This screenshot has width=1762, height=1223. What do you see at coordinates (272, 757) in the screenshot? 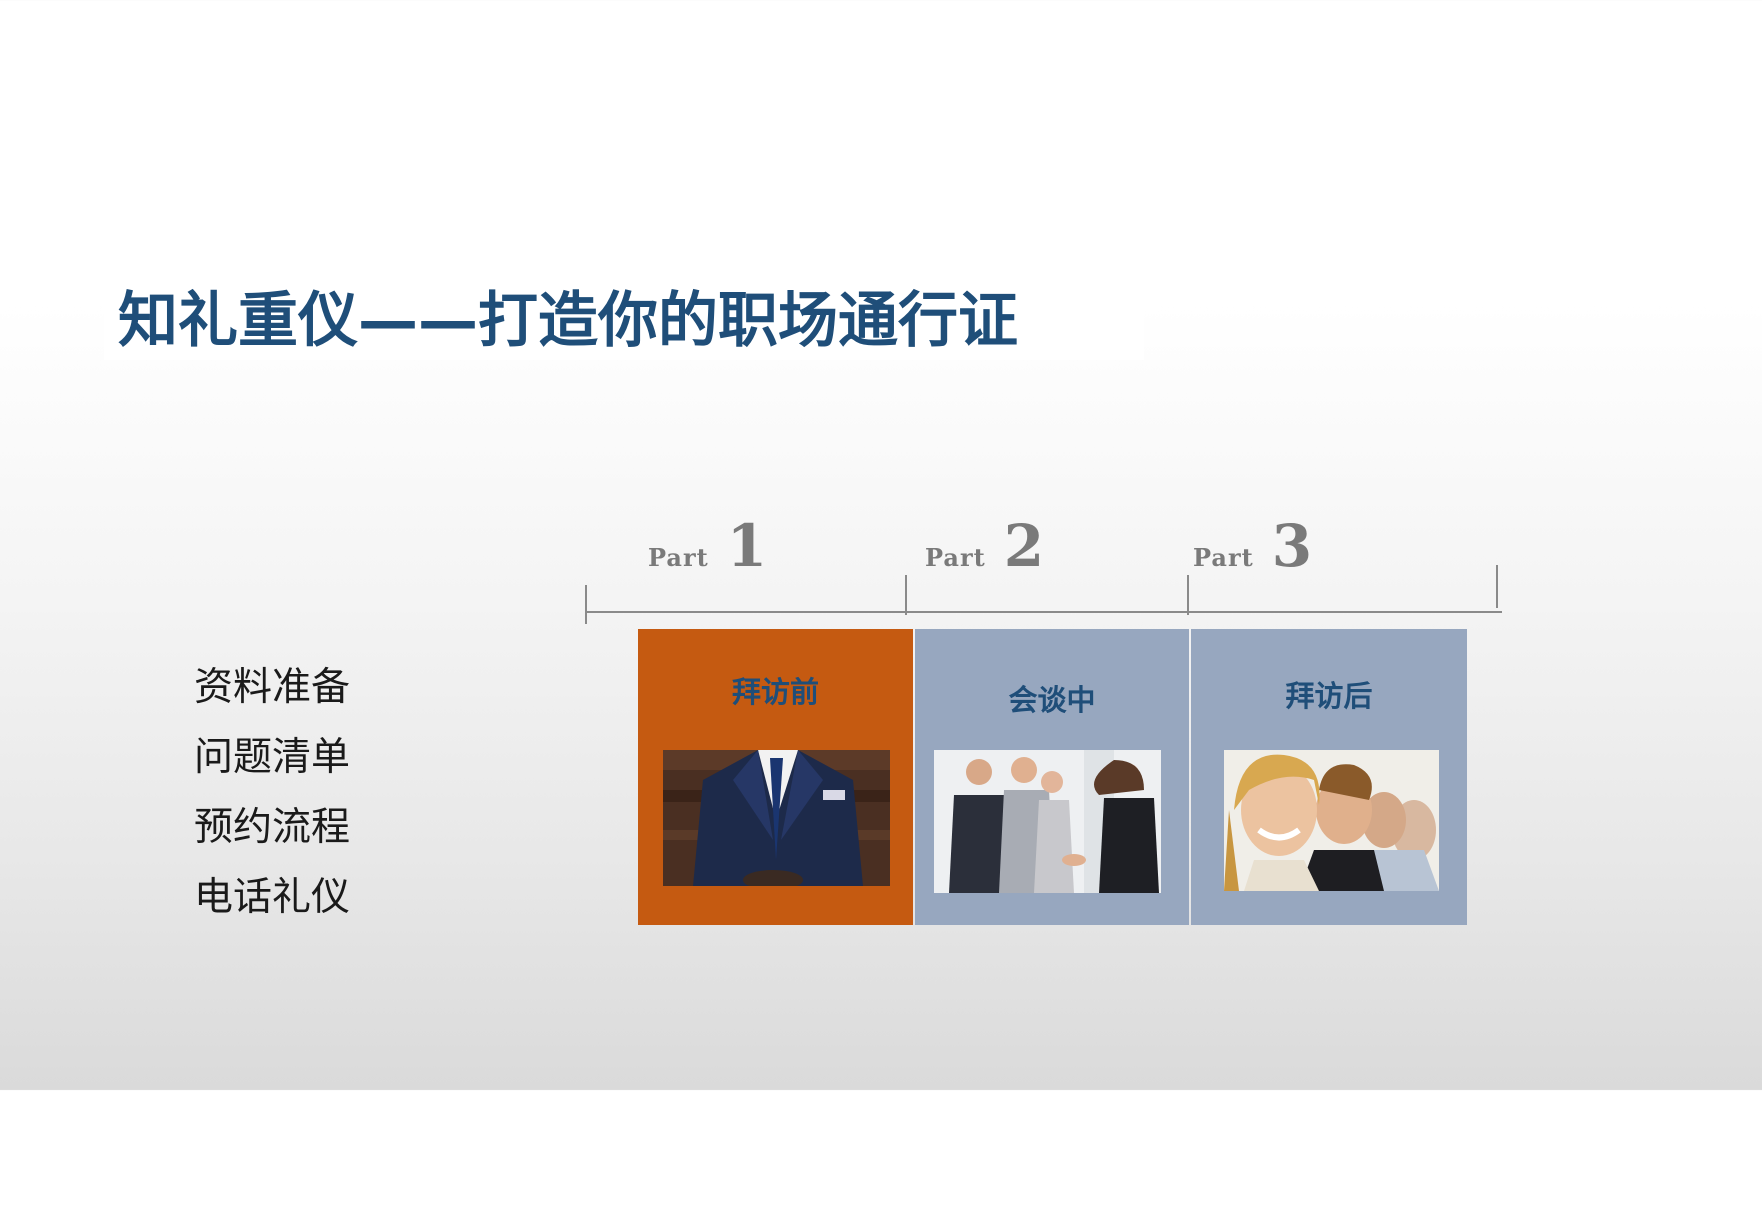
I see `list-item: 问题清单` at bounding box center [272, 757].